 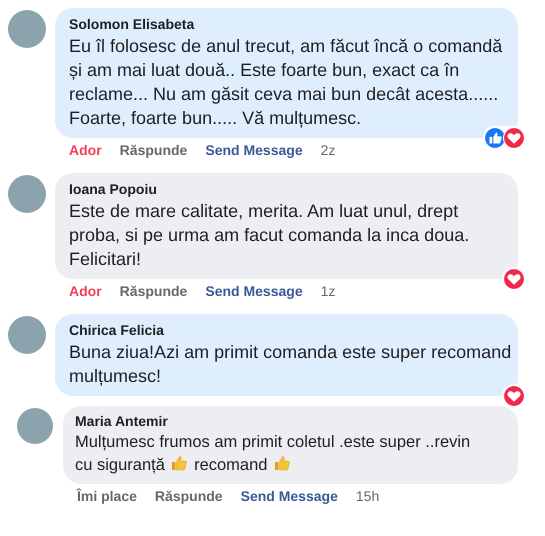 What do you see at coordinates (269, 235) in the screenshot?
I see `comment-text: Este de mare calitate, merita. Am luat unul, drept proba, si pe urma am facut comanda la inca doua. Felicitari!` at bounding box center [269, 235].